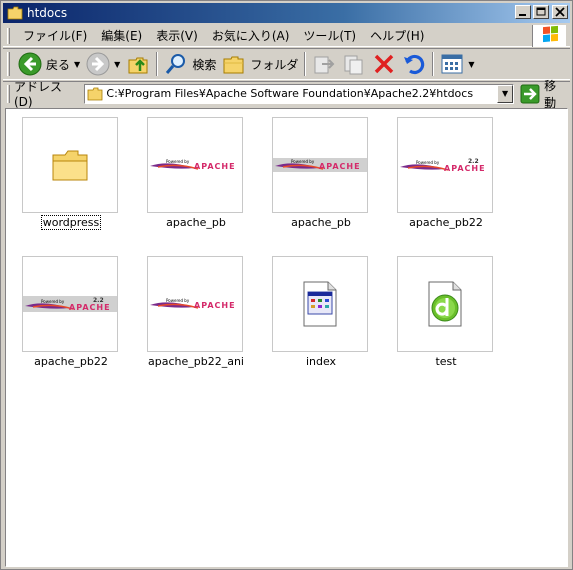 This screenshot has height=570, width=573. Describe the element at coordinates (98, 64) in the screenshot. I see `forward-arrow-icon` at that location.